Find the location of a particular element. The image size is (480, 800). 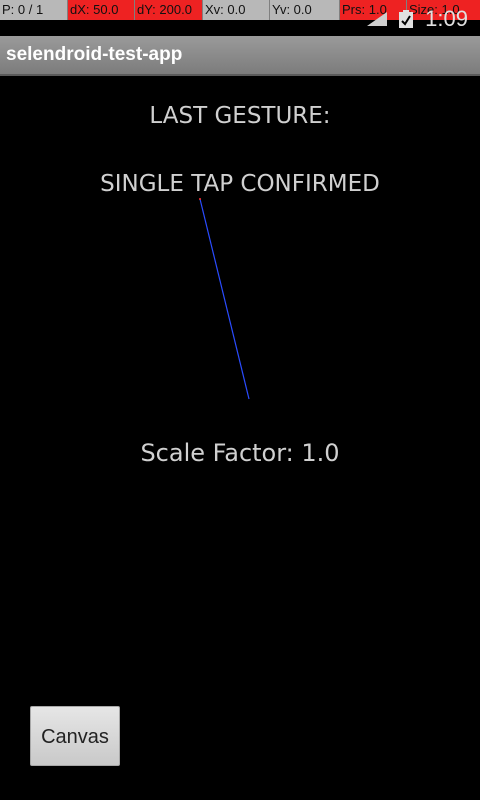

signal-icon is located at coordinates (377, 19).